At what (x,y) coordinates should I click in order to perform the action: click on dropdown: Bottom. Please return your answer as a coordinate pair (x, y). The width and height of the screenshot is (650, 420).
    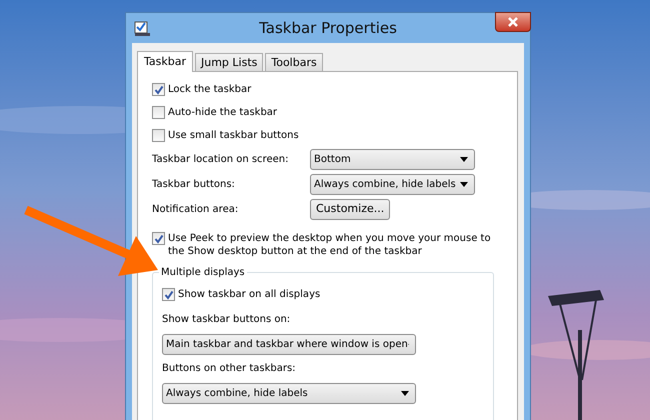
    Looking at the image, I should click on (392, 159).